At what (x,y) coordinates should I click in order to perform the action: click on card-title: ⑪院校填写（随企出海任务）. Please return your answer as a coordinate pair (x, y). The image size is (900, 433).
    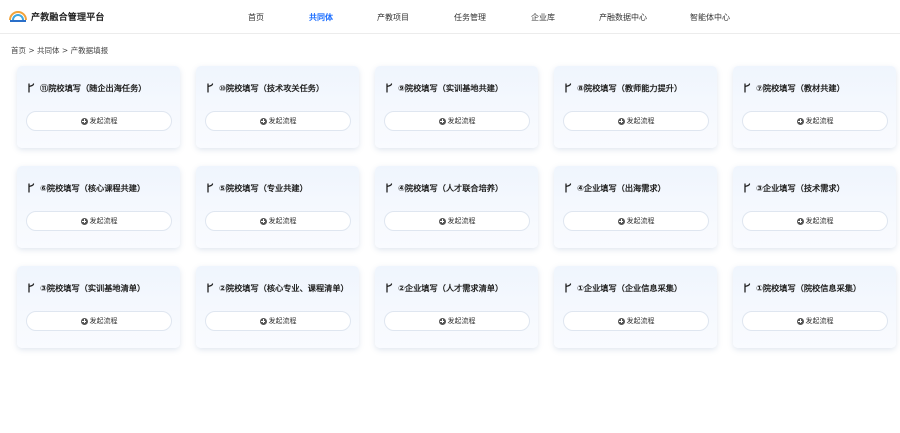
    Looking at the image, I should click on (99, 88).